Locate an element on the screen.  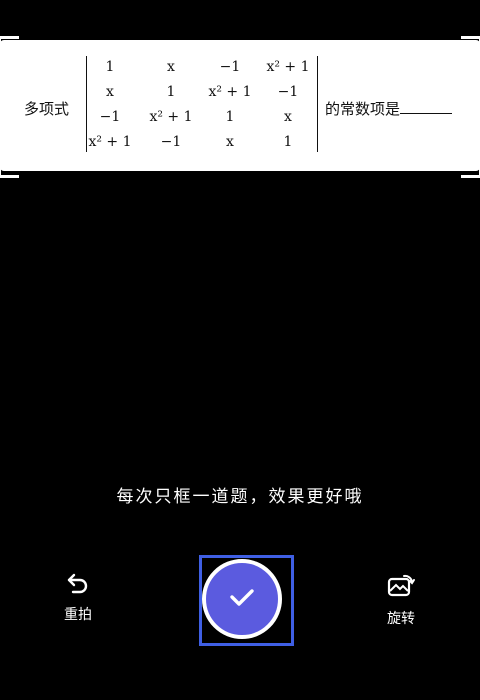
crop-corner-bottom-right is located at coordinates (470, 167).